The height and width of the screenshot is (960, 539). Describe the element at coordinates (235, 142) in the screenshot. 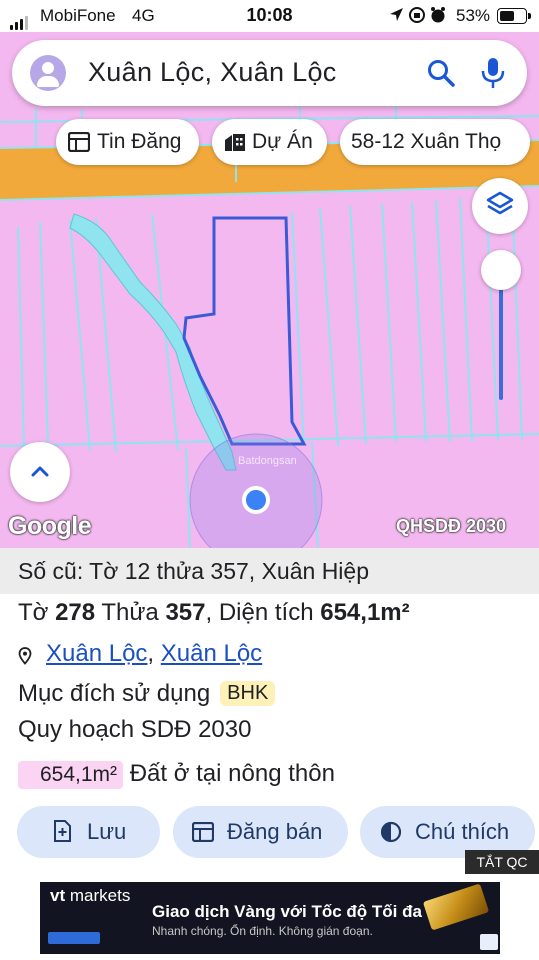

I see `buildings-icon` at that location.